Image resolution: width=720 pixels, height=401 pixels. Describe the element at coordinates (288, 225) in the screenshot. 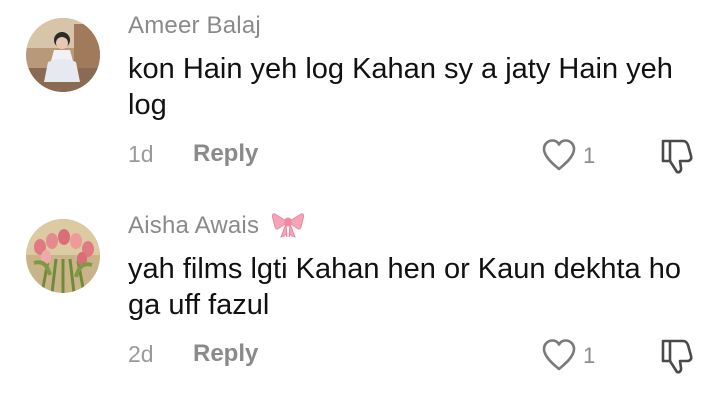

I see `pink-bow-icon` at that location.